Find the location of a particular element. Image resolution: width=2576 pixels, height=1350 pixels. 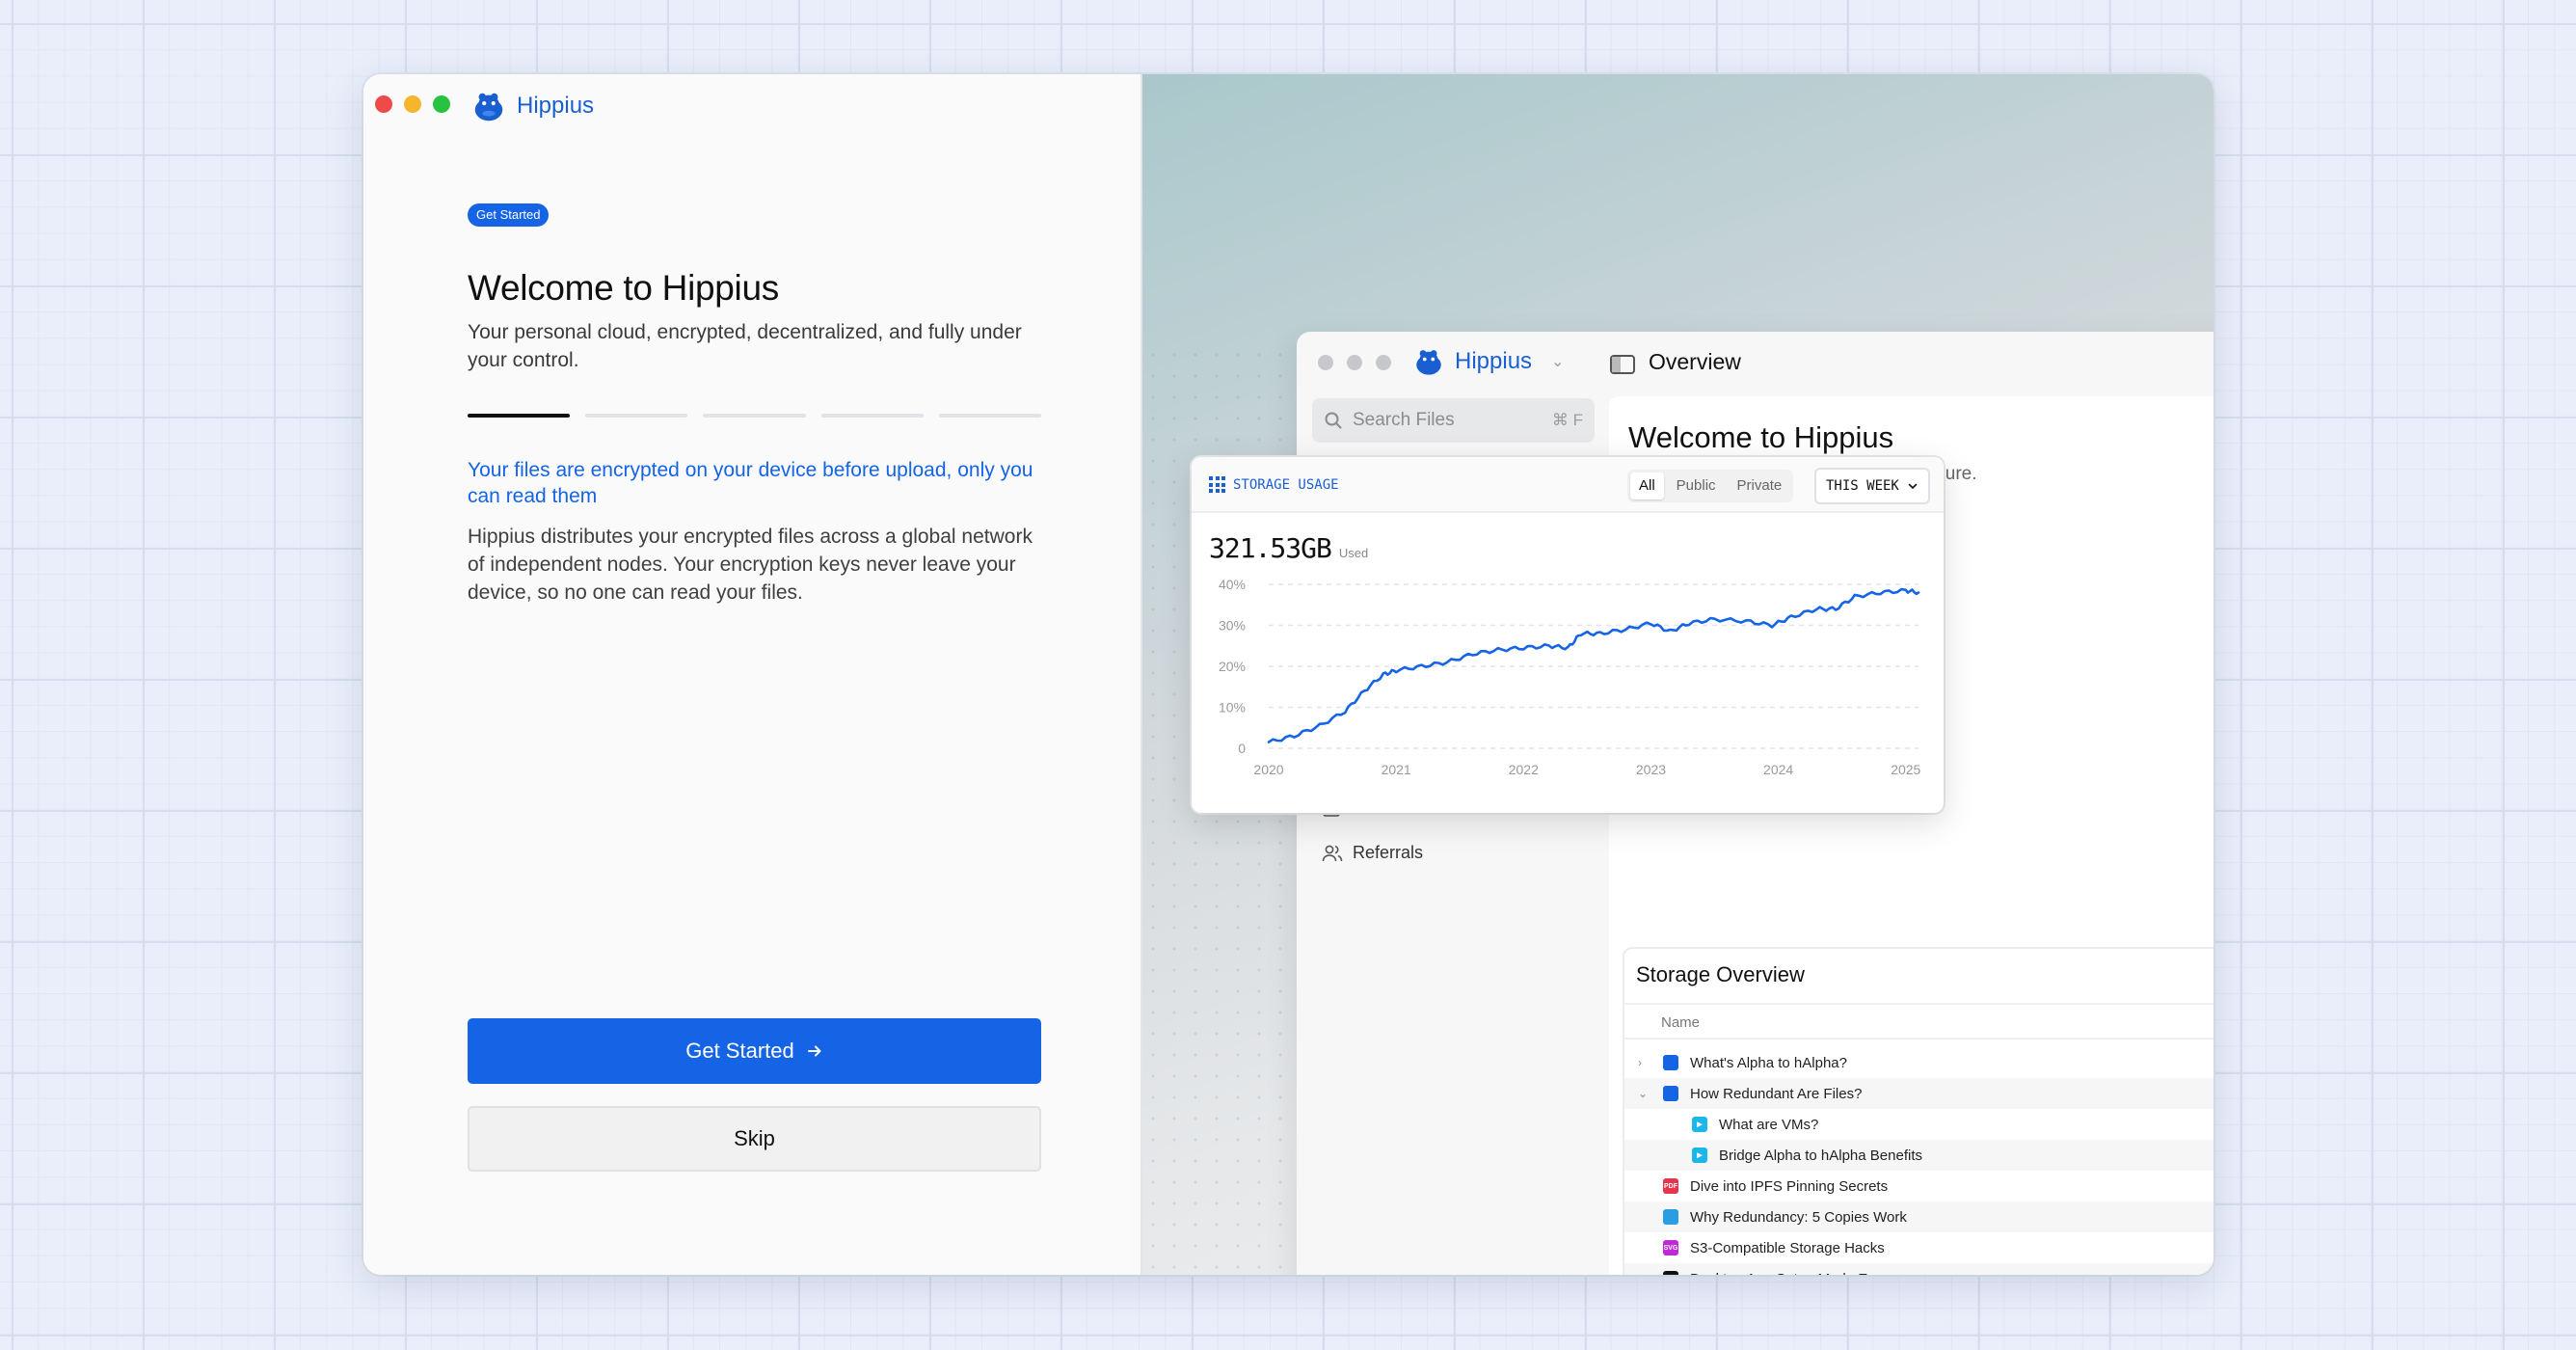

app-brand: Hippius ⌄ is located at coordinates (1488, 361).